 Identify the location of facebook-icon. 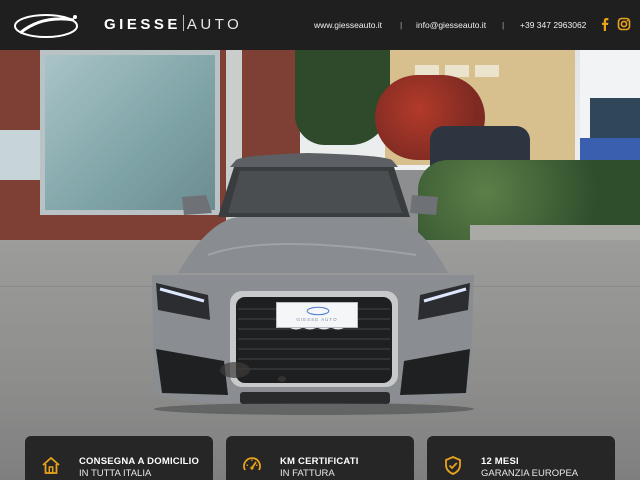
(605, 24).